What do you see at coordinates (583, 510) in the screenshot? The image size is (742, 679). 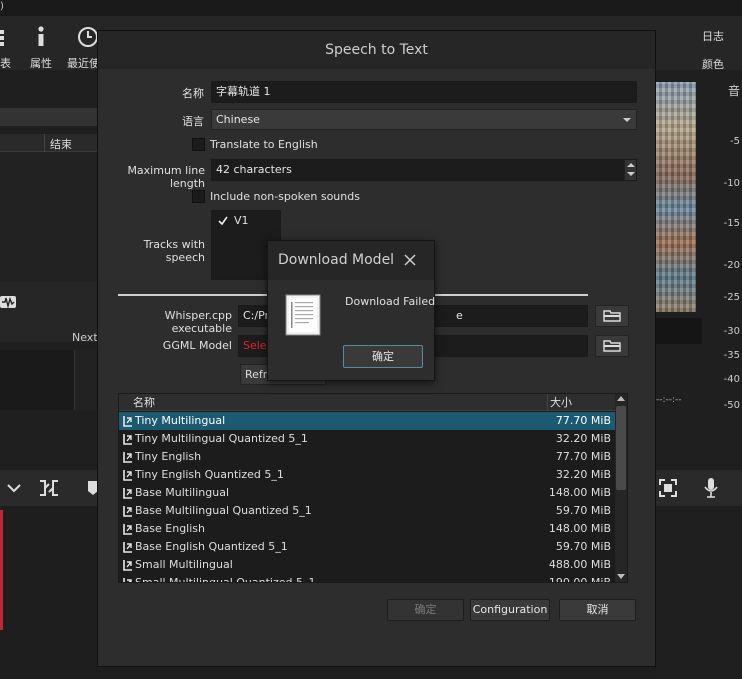 I see `model-size: 59.70 MiB` at bounding box center [583, 510].